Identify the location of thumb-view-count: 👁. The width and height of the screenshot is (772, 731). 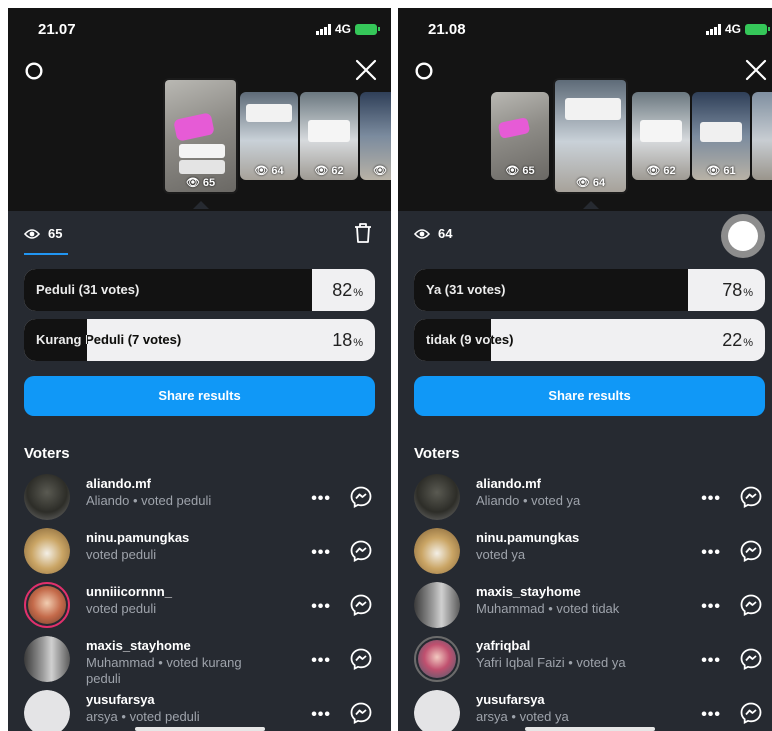
(380, 171).